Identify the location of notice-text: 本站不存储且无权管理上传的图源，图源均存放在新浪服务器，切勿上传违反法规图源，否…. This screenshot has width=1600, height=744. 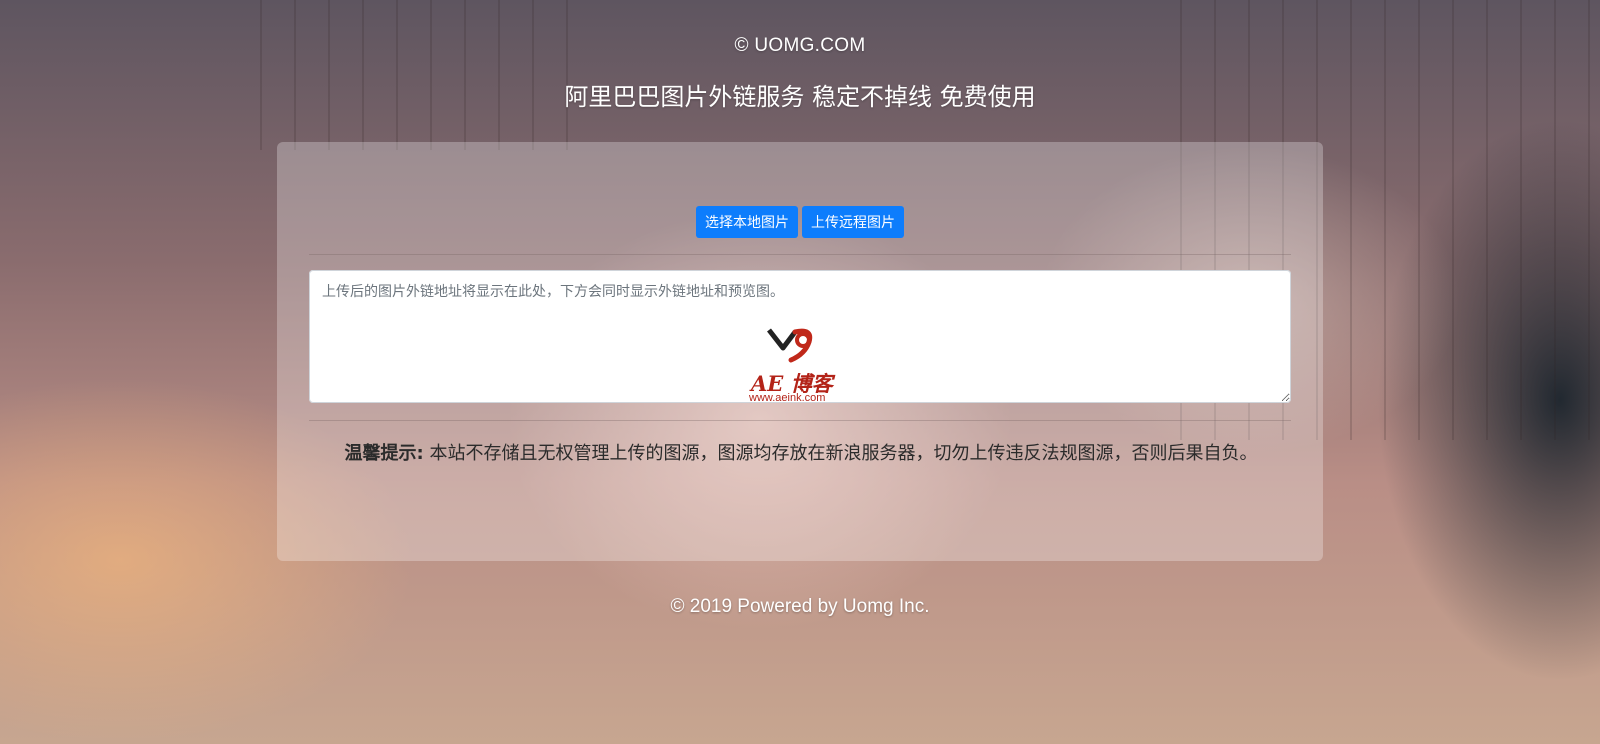
(840, 453).